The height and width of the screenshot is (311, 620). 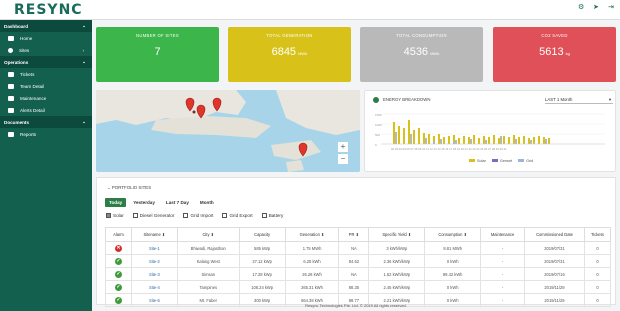 I want to click on site-link: Site-3, so click(x=154, y=274).